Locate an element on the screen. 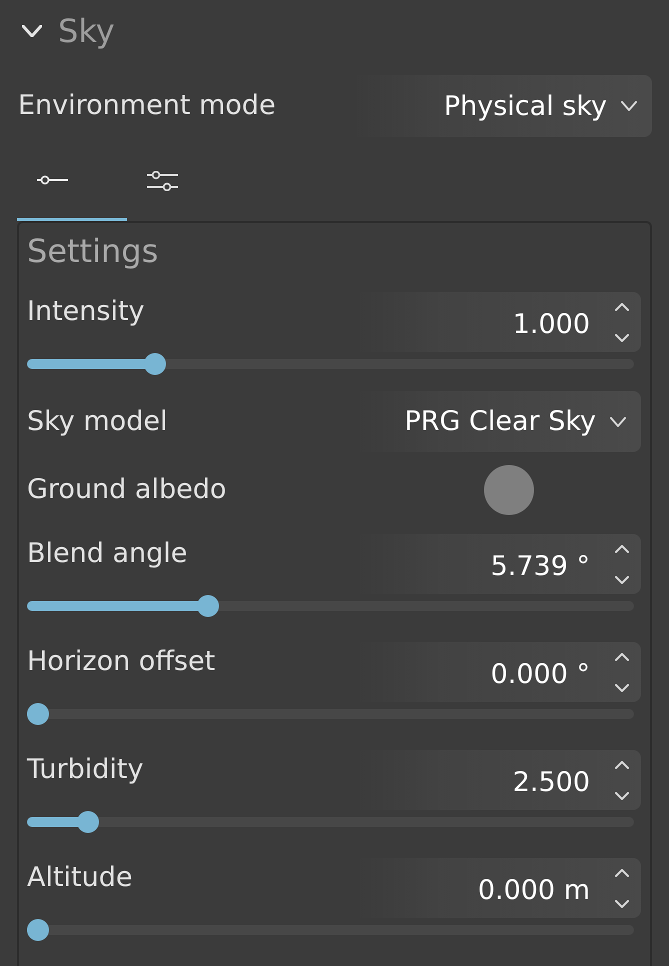 This screenshot has width=669, height=966. field-label: Environment mode is located at coordinates (147, 106).